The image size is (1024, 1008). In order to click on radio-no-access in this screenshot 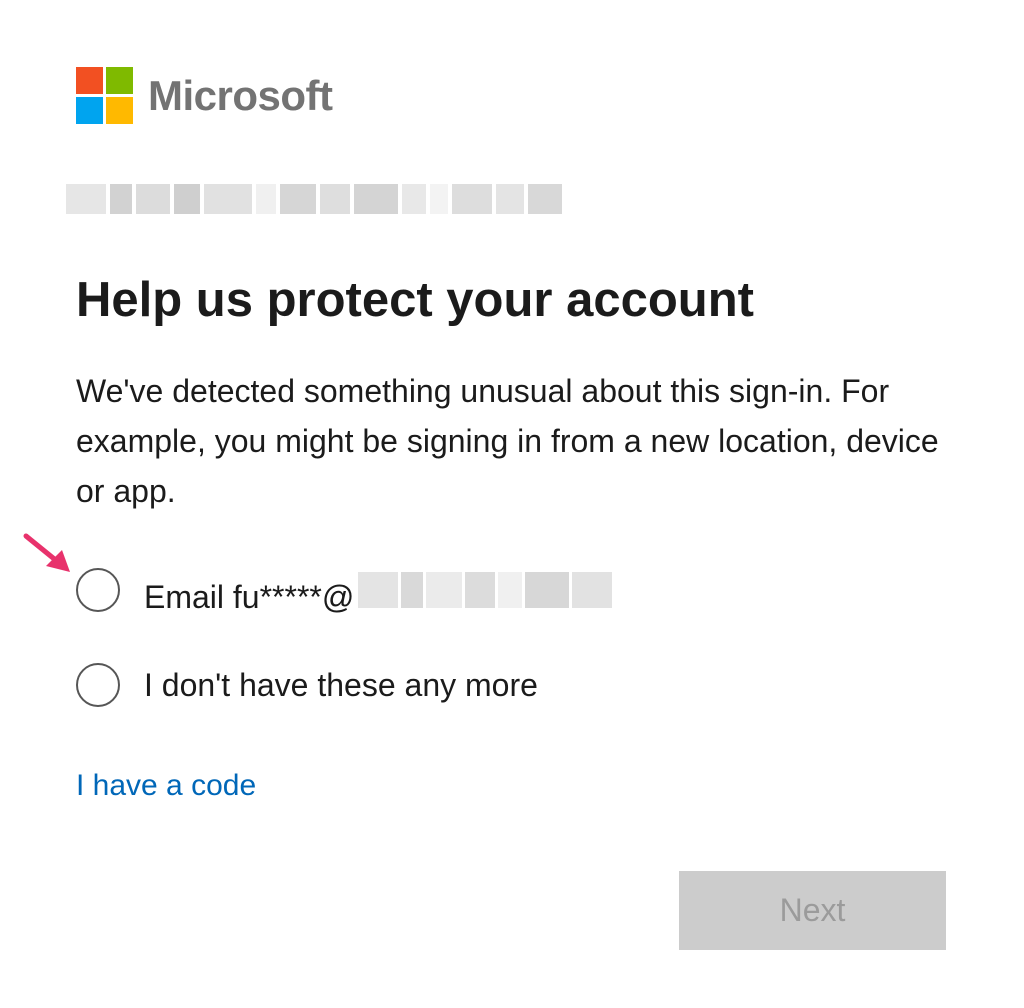, I will do `click(98, 685)`.